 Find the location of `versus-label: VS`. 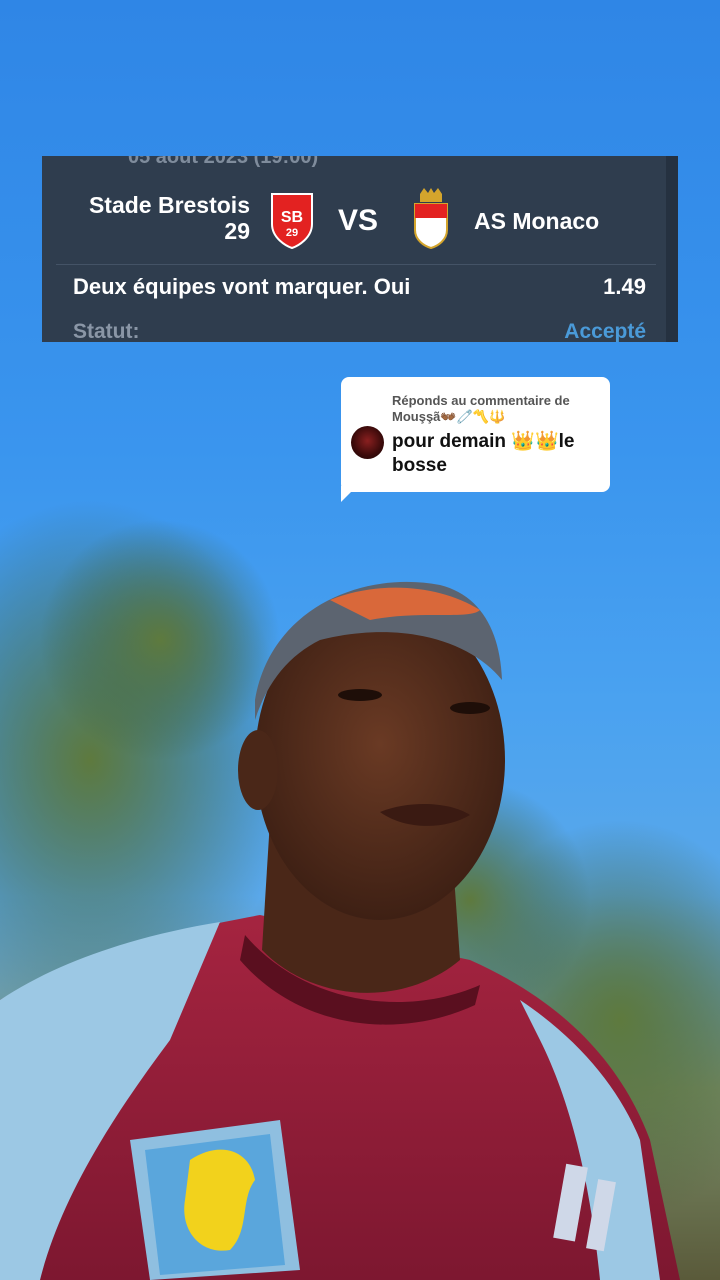

versus-label: VS is located at coordinates (358, 220).